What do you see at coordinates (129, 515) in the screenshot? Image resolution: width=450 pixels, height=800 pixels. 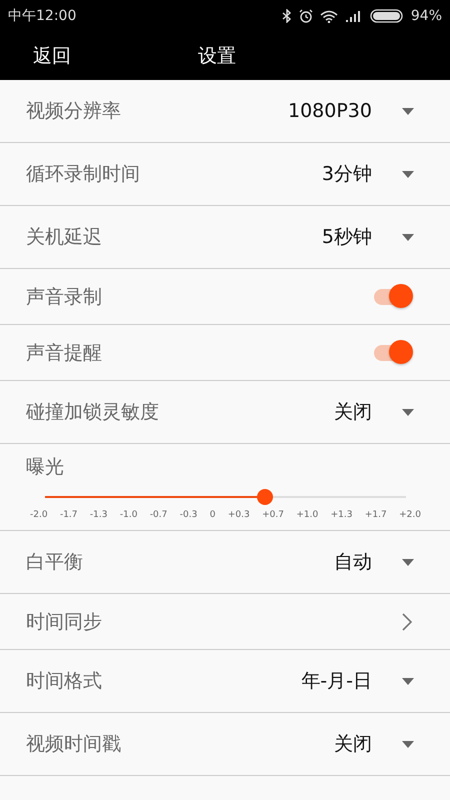 I see `tick-label: -1.0` at bounding box center [129, 515].